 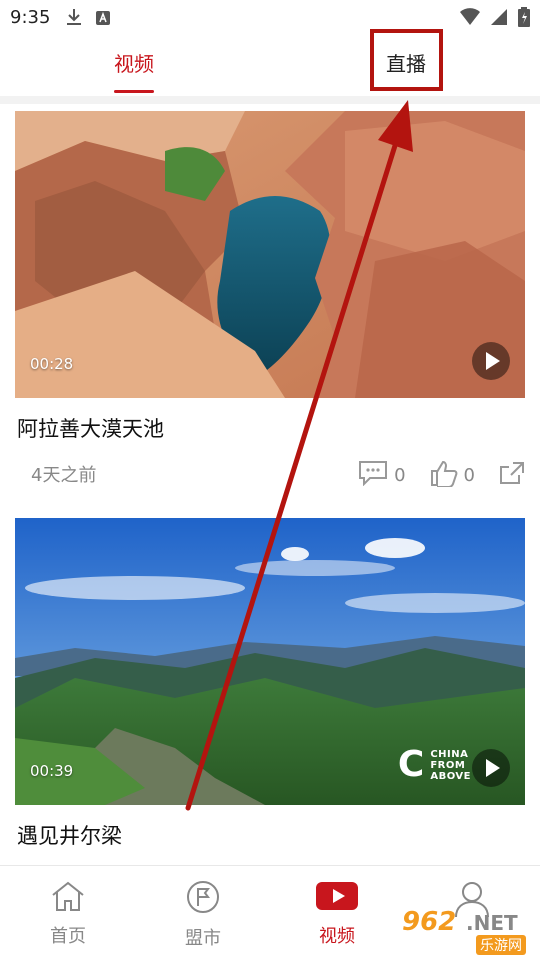 What do you see at coordinates (52, 364) in the screenshot?
I see `video-duration: 00:28` at bounding box center [52, 364].